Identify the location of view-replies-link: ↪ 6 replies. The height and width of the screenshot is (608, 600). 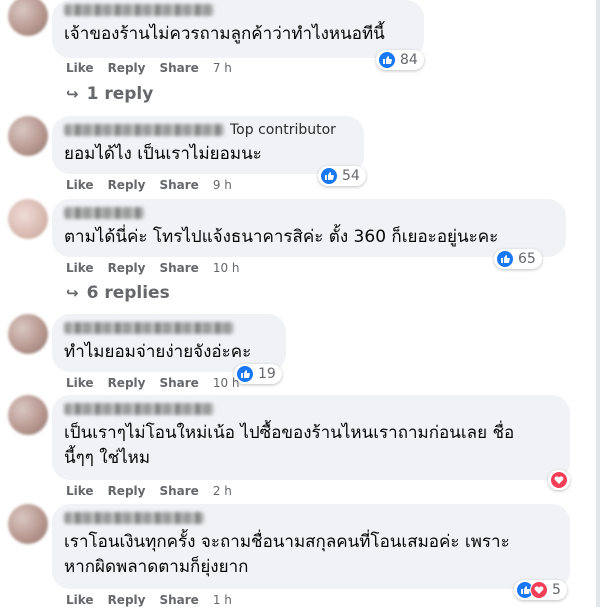
(118, 293).